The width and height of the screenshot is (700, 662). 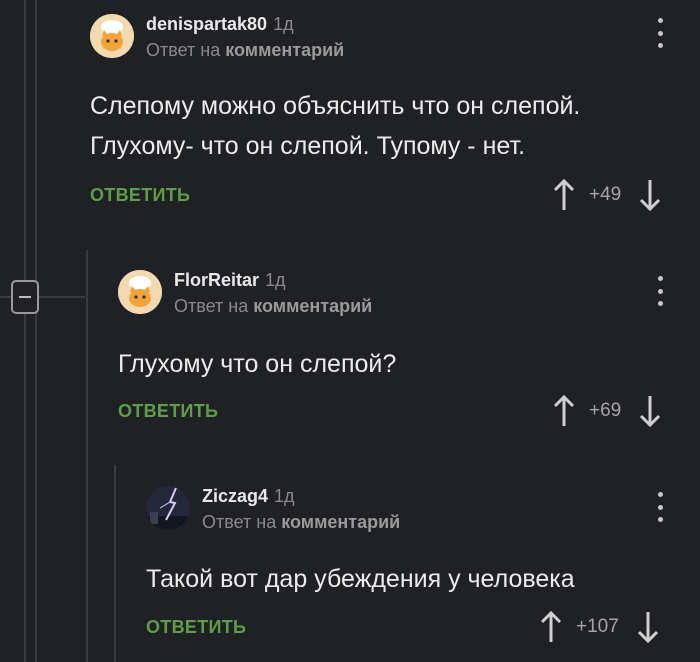 I want to click on vote-controls: +69, so click(x=607, y=411).